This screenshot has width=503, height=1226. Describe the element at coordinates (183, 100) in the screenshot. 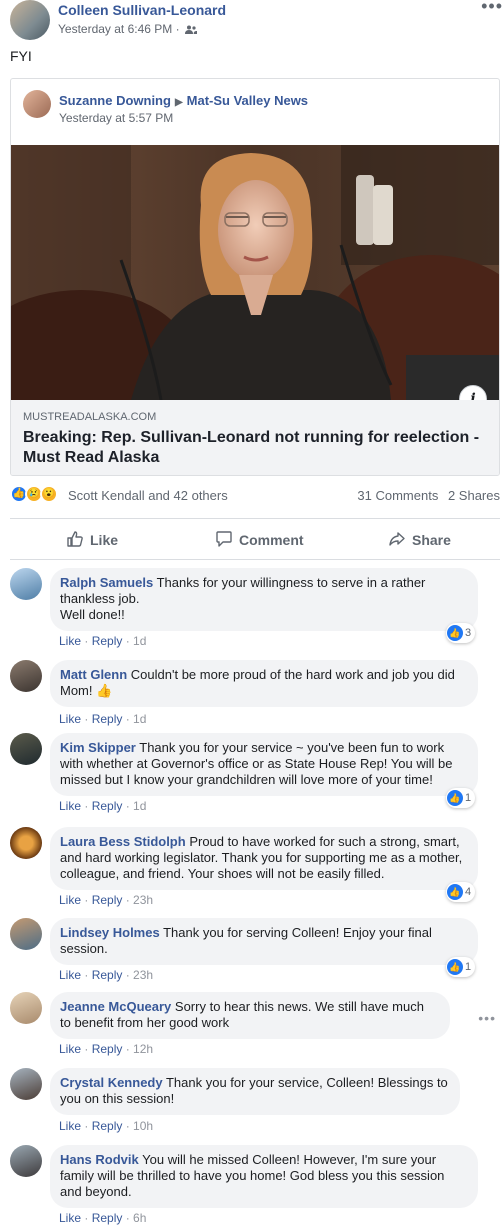

I see `shared-author-line: Suzanne Downing ▶ Mat-Su Valley News` at that location.